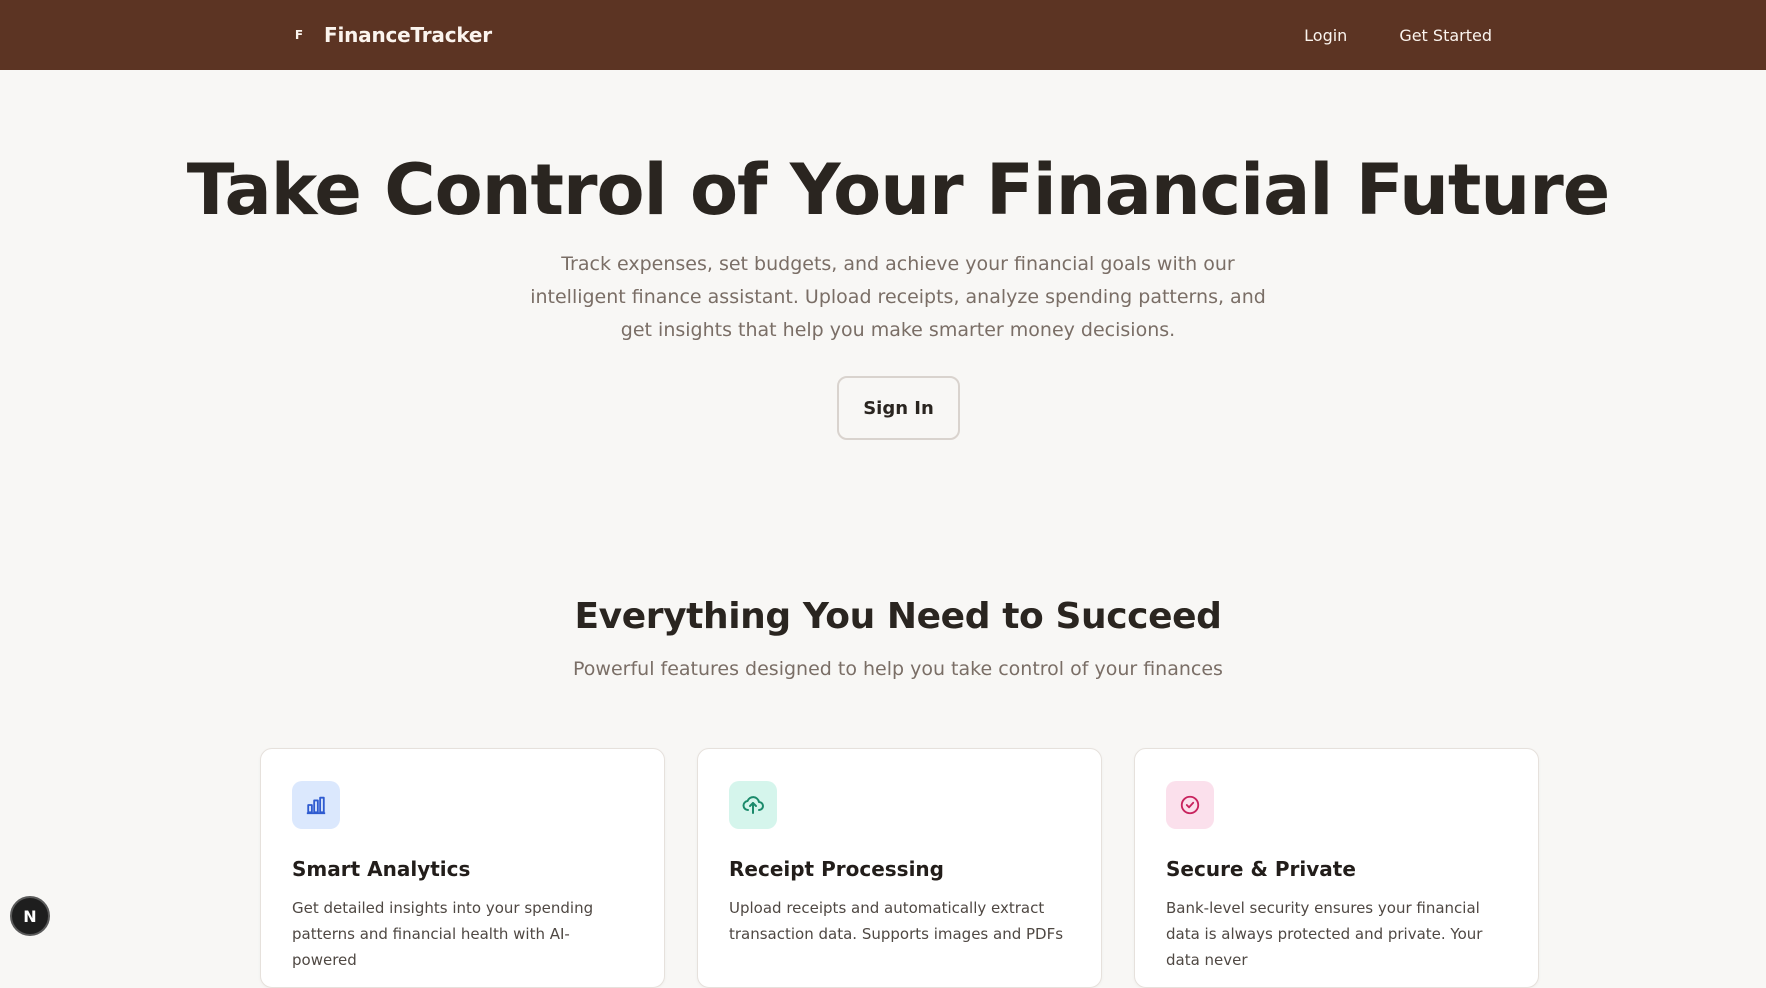 Image resolution: width=1766 pixels, height=988 pixels. Describe the element at coordinates (1190, 805) in the screenshot. I see `check-circle-icon` at that location.